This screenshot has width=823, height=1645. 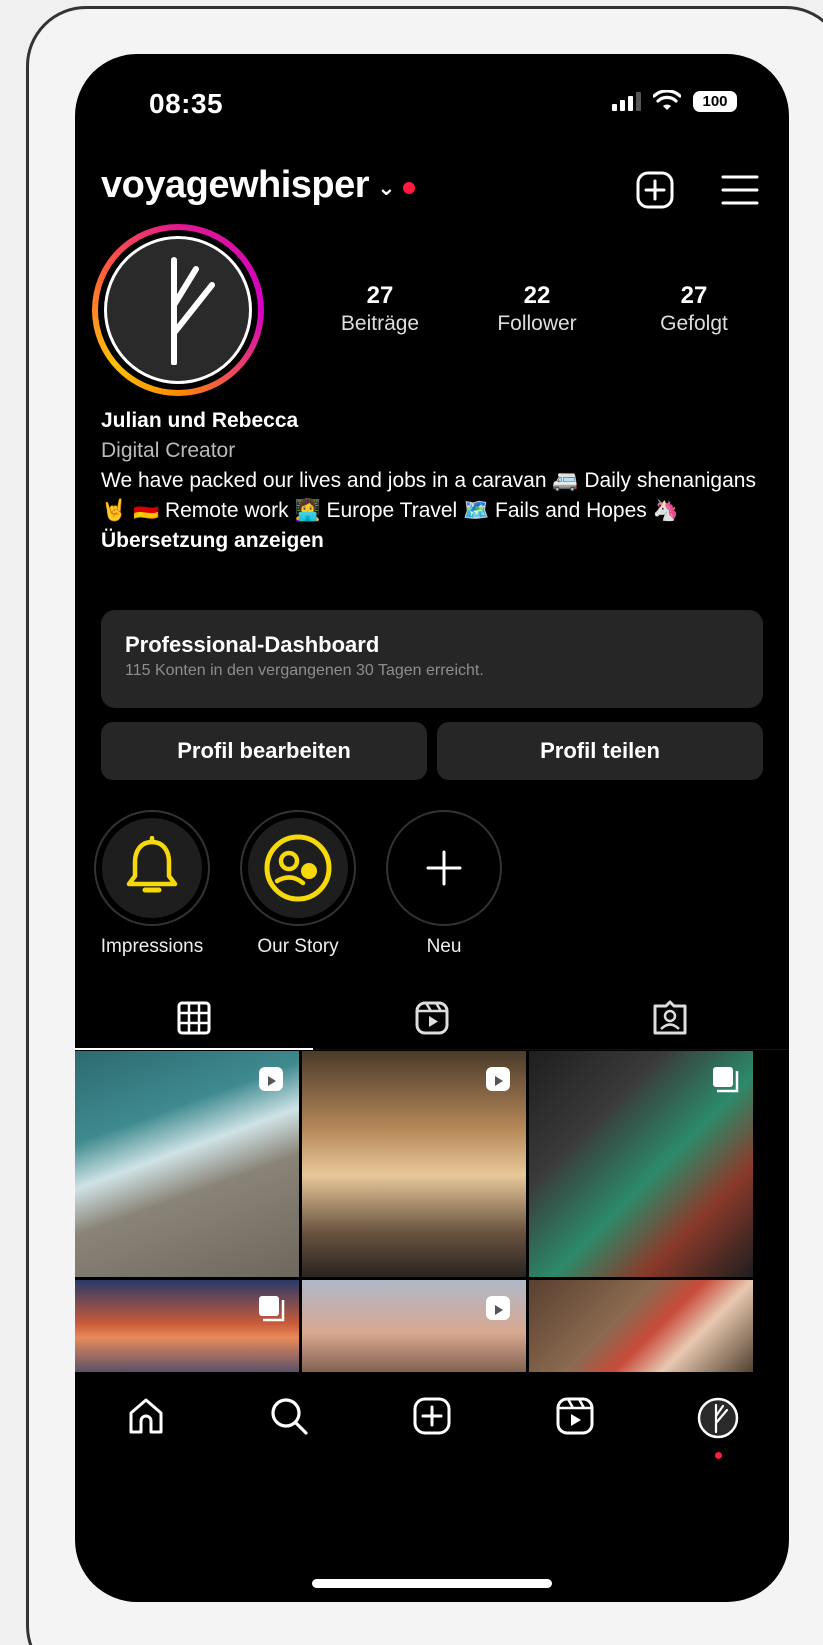 I want to click on create-icon, so click(x=432, y=1416).